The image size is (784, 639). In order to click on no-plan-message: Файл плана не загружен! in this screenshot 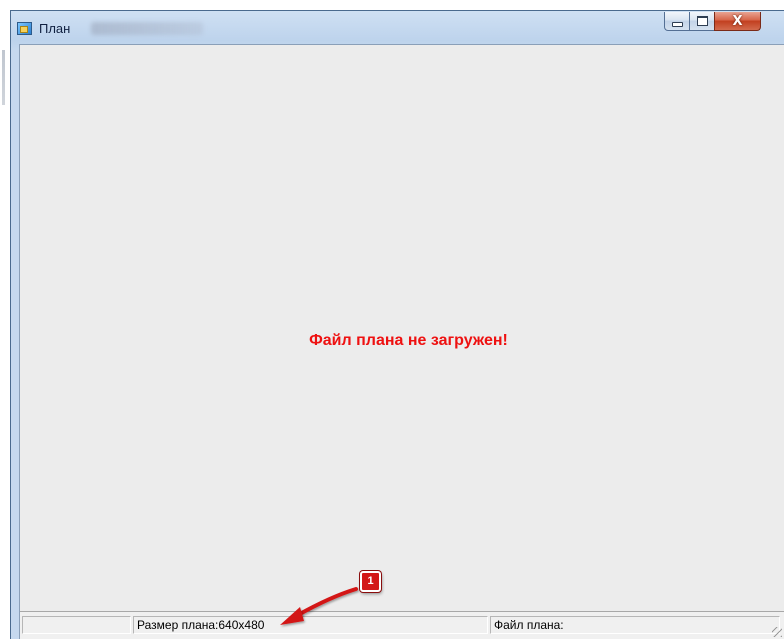, I will do `click(408, 340)`.